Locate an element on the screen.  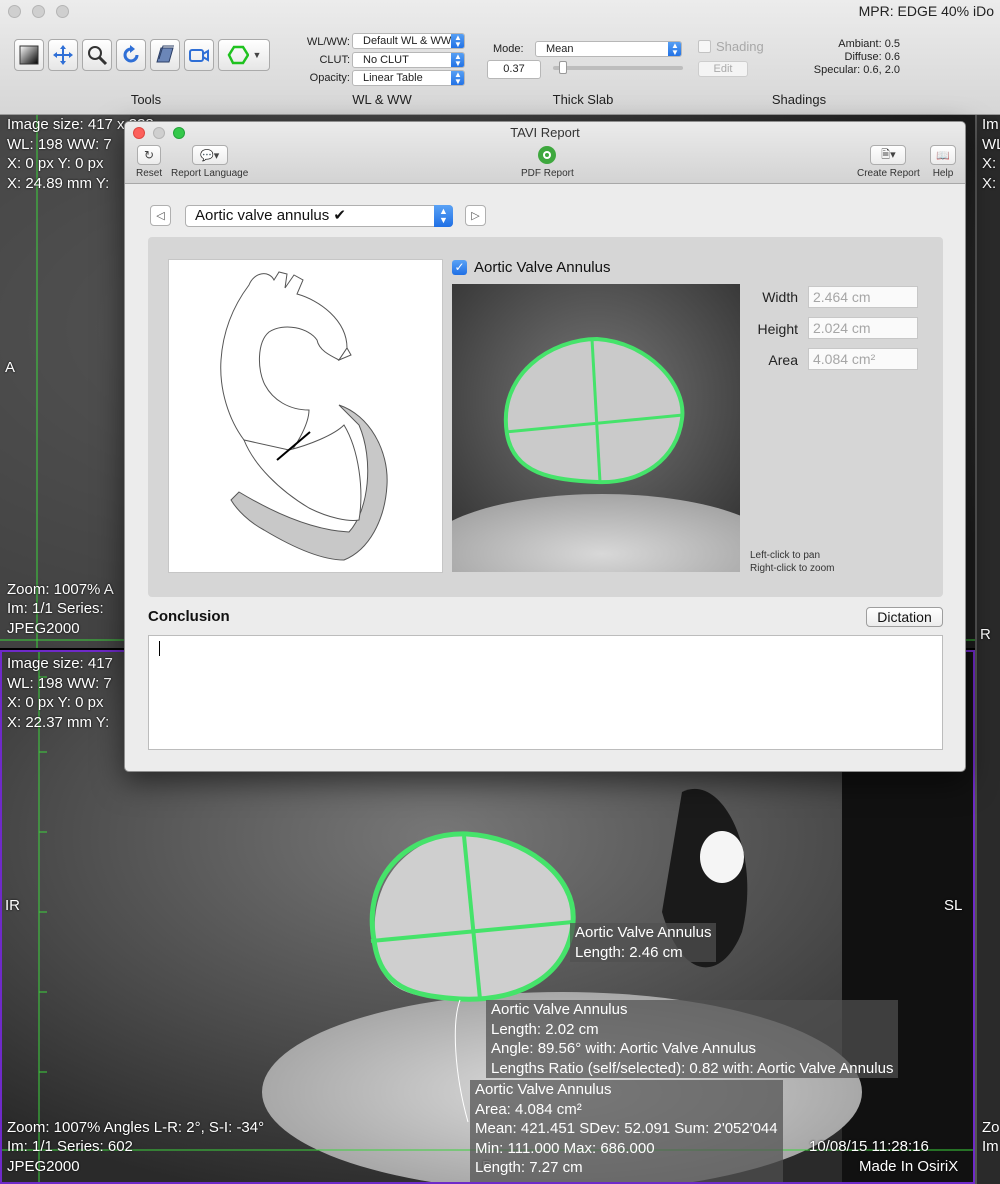
height-label-line-1: Aortic Valve Annulus is located at coordinates (559, 1009).